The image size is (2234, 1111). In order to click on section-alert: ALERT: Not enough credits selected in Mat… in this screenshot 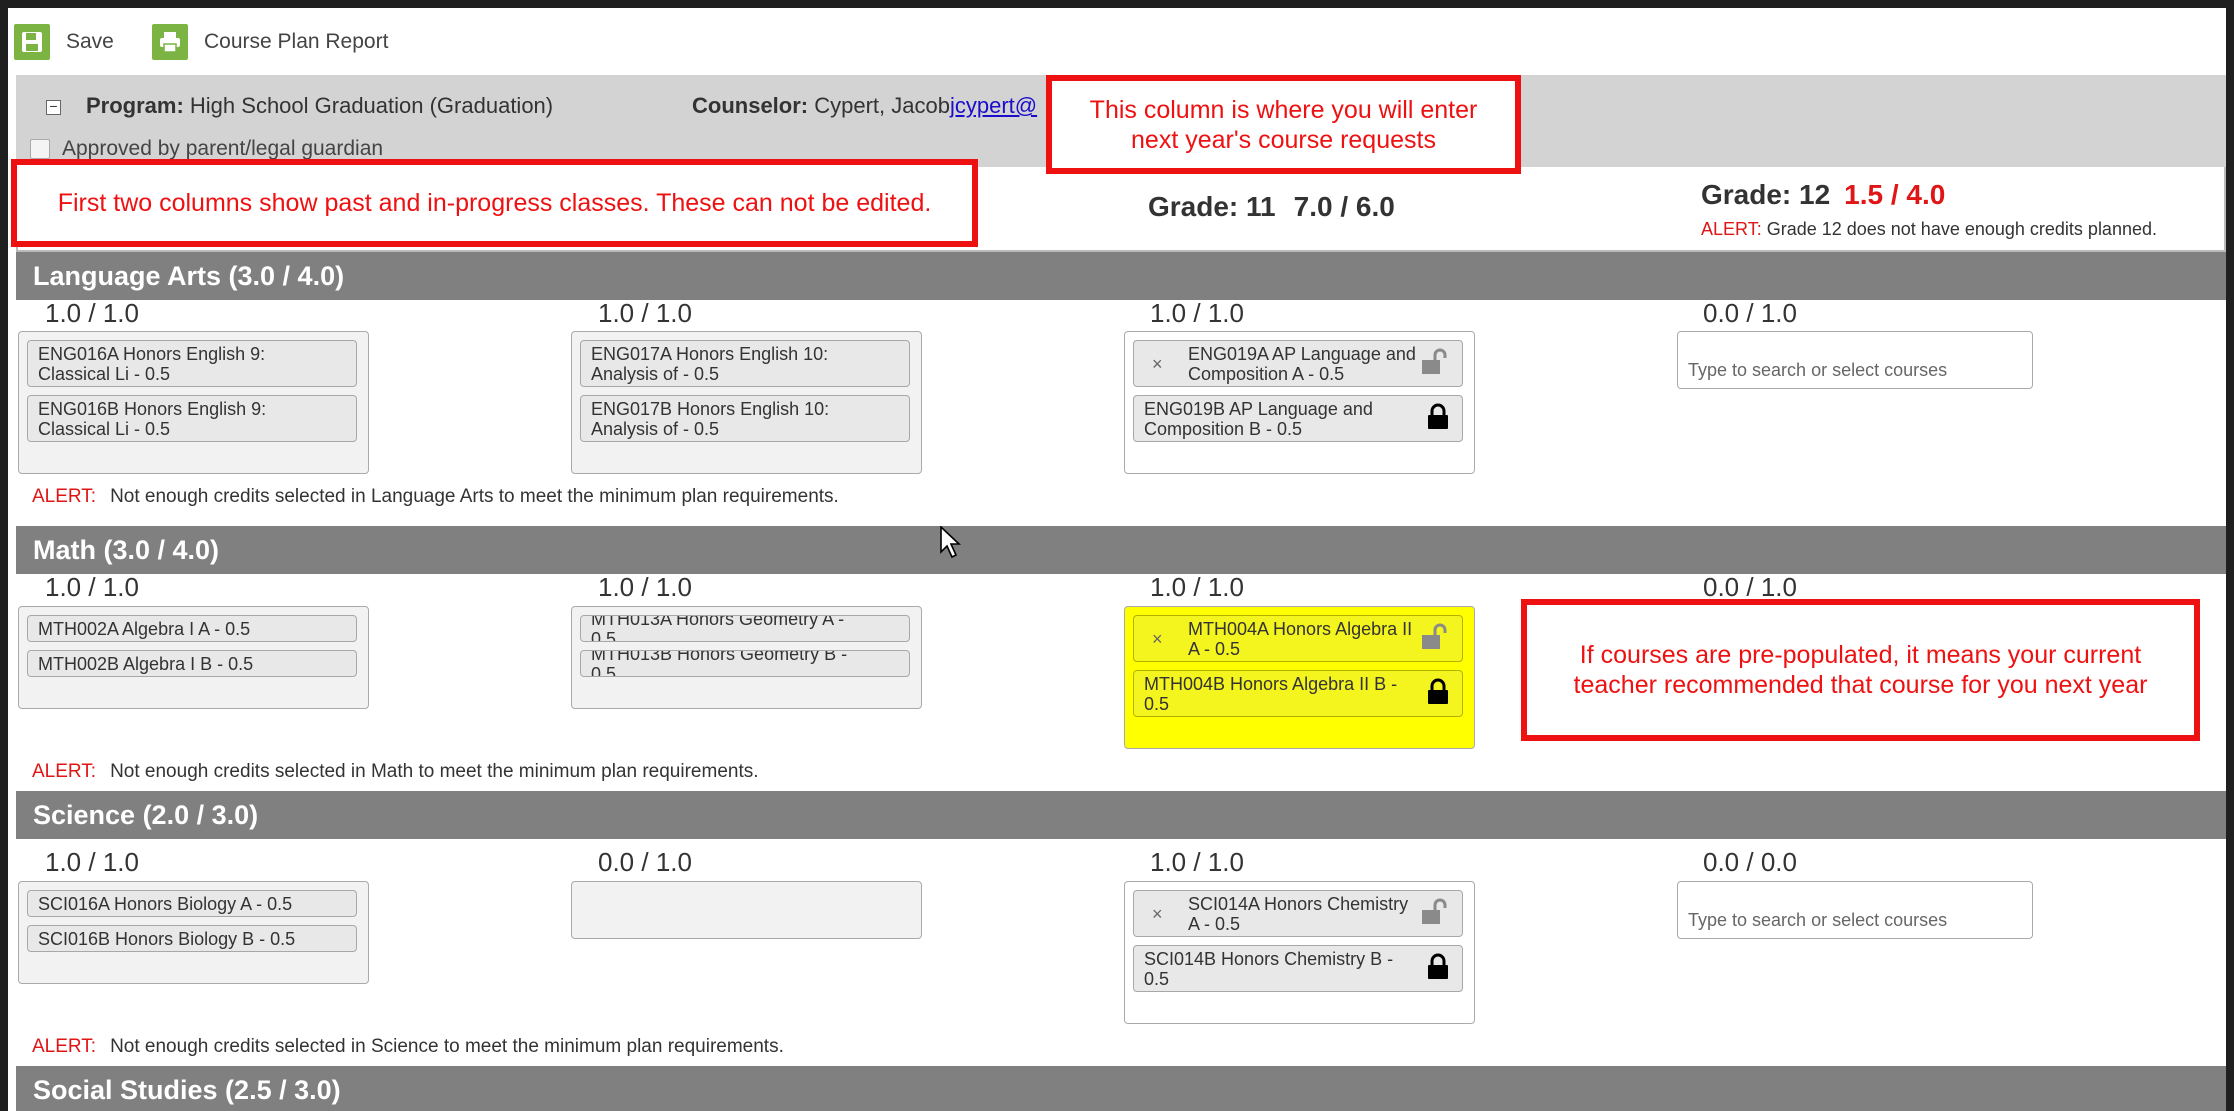, I will do `click(395, 772)`.